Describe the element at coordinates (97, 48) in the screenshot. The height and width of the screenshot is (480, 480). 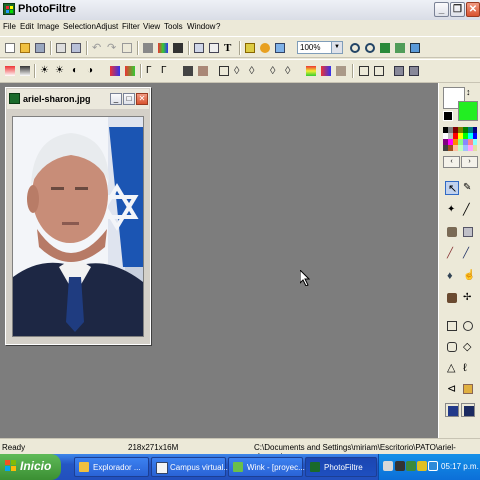
I see `undo-icon: ↶` at that location.